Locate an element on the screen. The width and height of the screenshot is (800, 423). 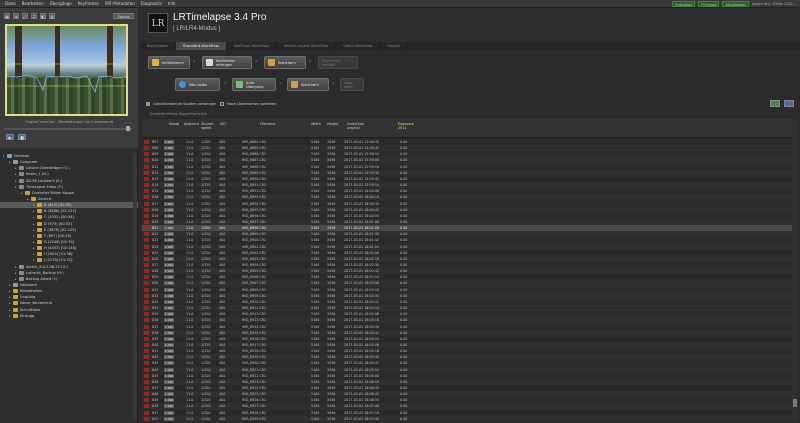
grid-icon: ▦ is located at coordinates (7, 16).